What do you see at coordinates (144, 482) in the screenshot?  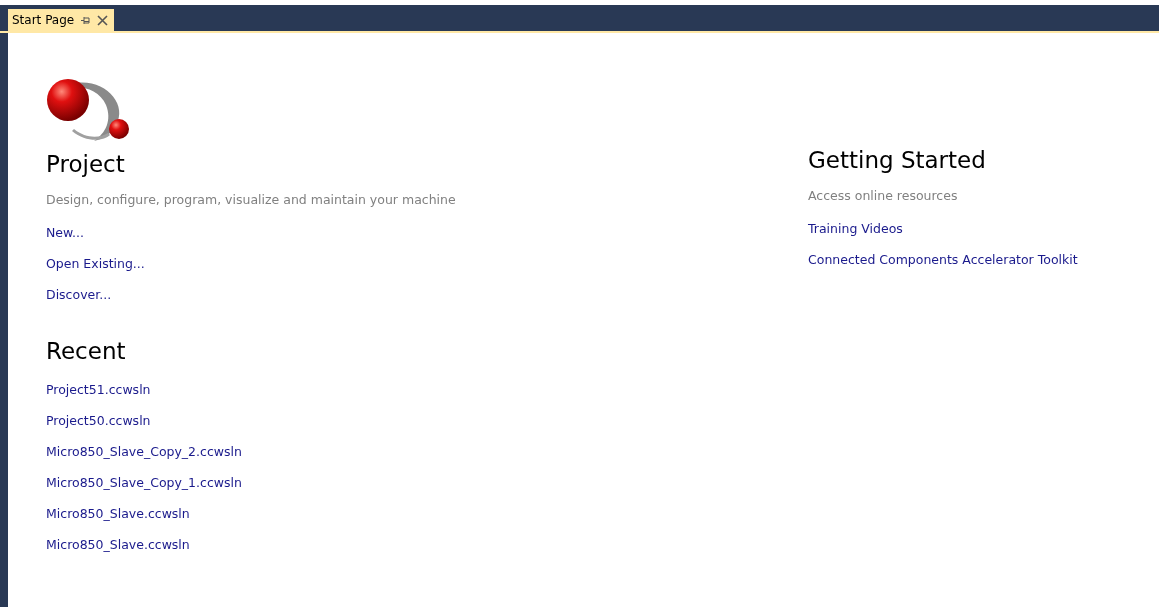 I see `recent-project-link: Micro850_Slave_Copy_1.ccwsln` at bounding box center [144, 482].